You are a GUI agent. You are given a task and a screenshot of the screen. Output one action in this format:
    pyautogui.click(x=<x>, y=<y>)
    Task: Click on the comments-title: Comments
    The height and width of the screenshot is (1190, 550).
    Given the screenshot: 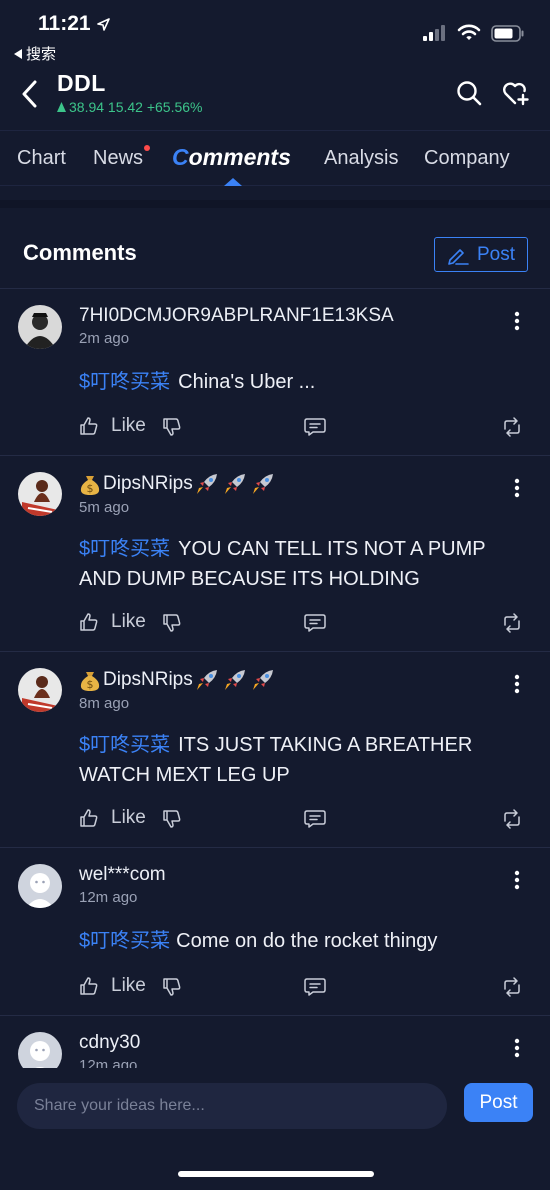 What is the action you would take?
    pyautogui.click(x=80, y=252)
    